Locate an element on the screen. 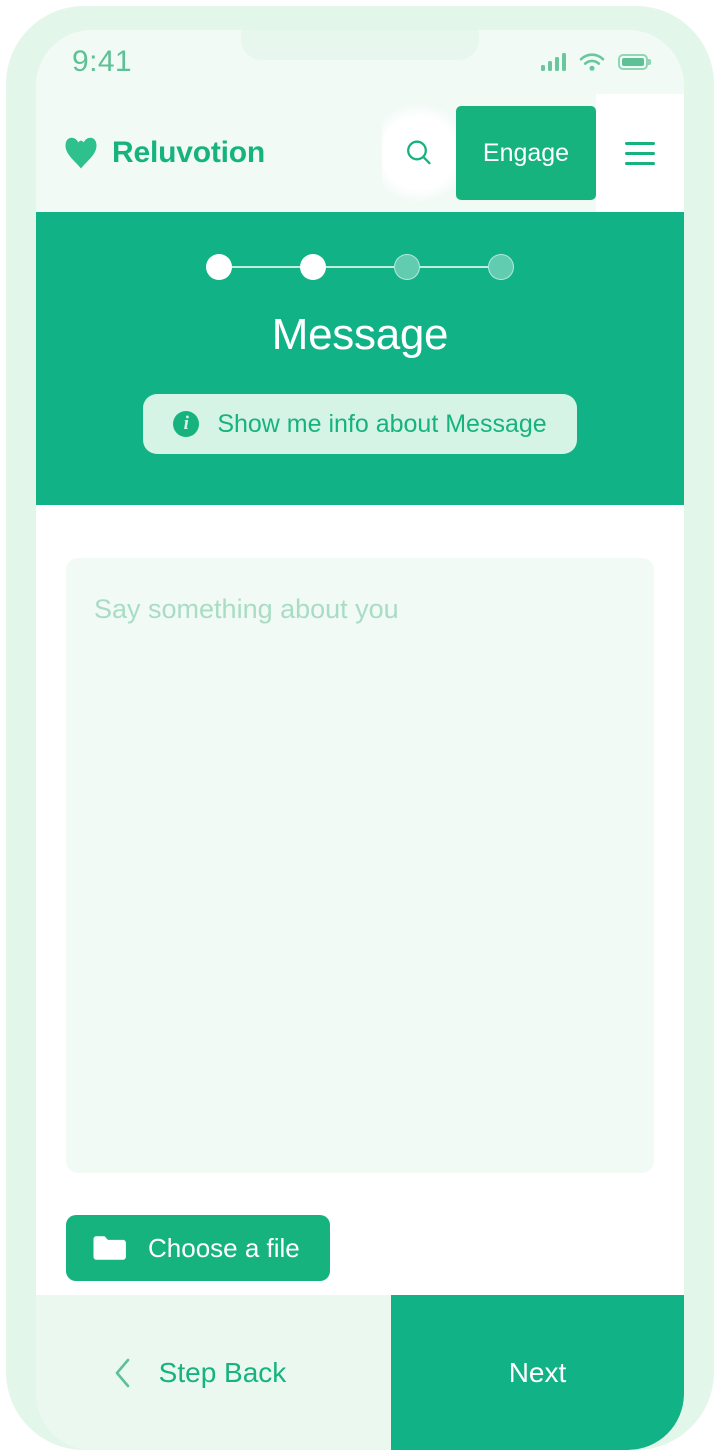 This screenshot has height=1456, width=720. folder-icon is located at coordinates (109, 1248).